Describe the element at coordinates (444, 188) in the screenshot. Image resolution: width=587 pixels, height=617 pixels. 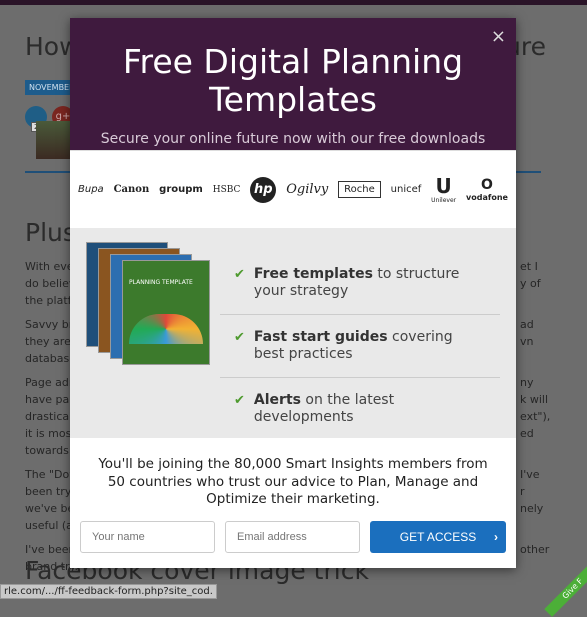
I see `logo-unilever: U Unilever` at that location.